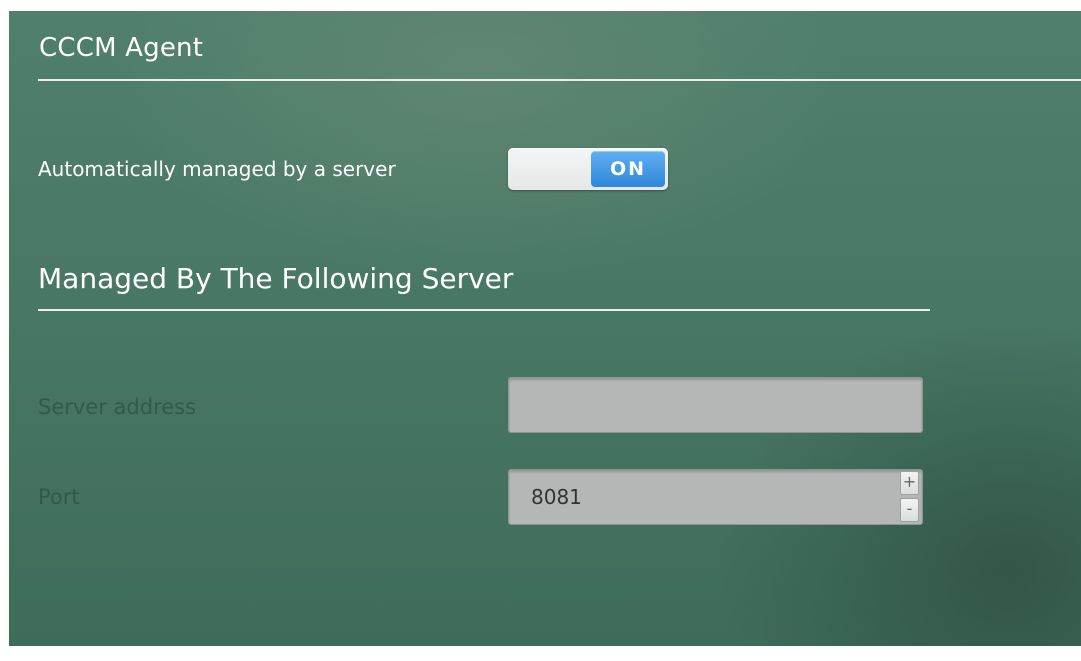 The height and width of the screenshot is (661, 1081). What do you see at coordinates (217, 169) in the screenshot?
I see `auto-managed-label: Automatically managed by a server` at bounding box center [217, 169].